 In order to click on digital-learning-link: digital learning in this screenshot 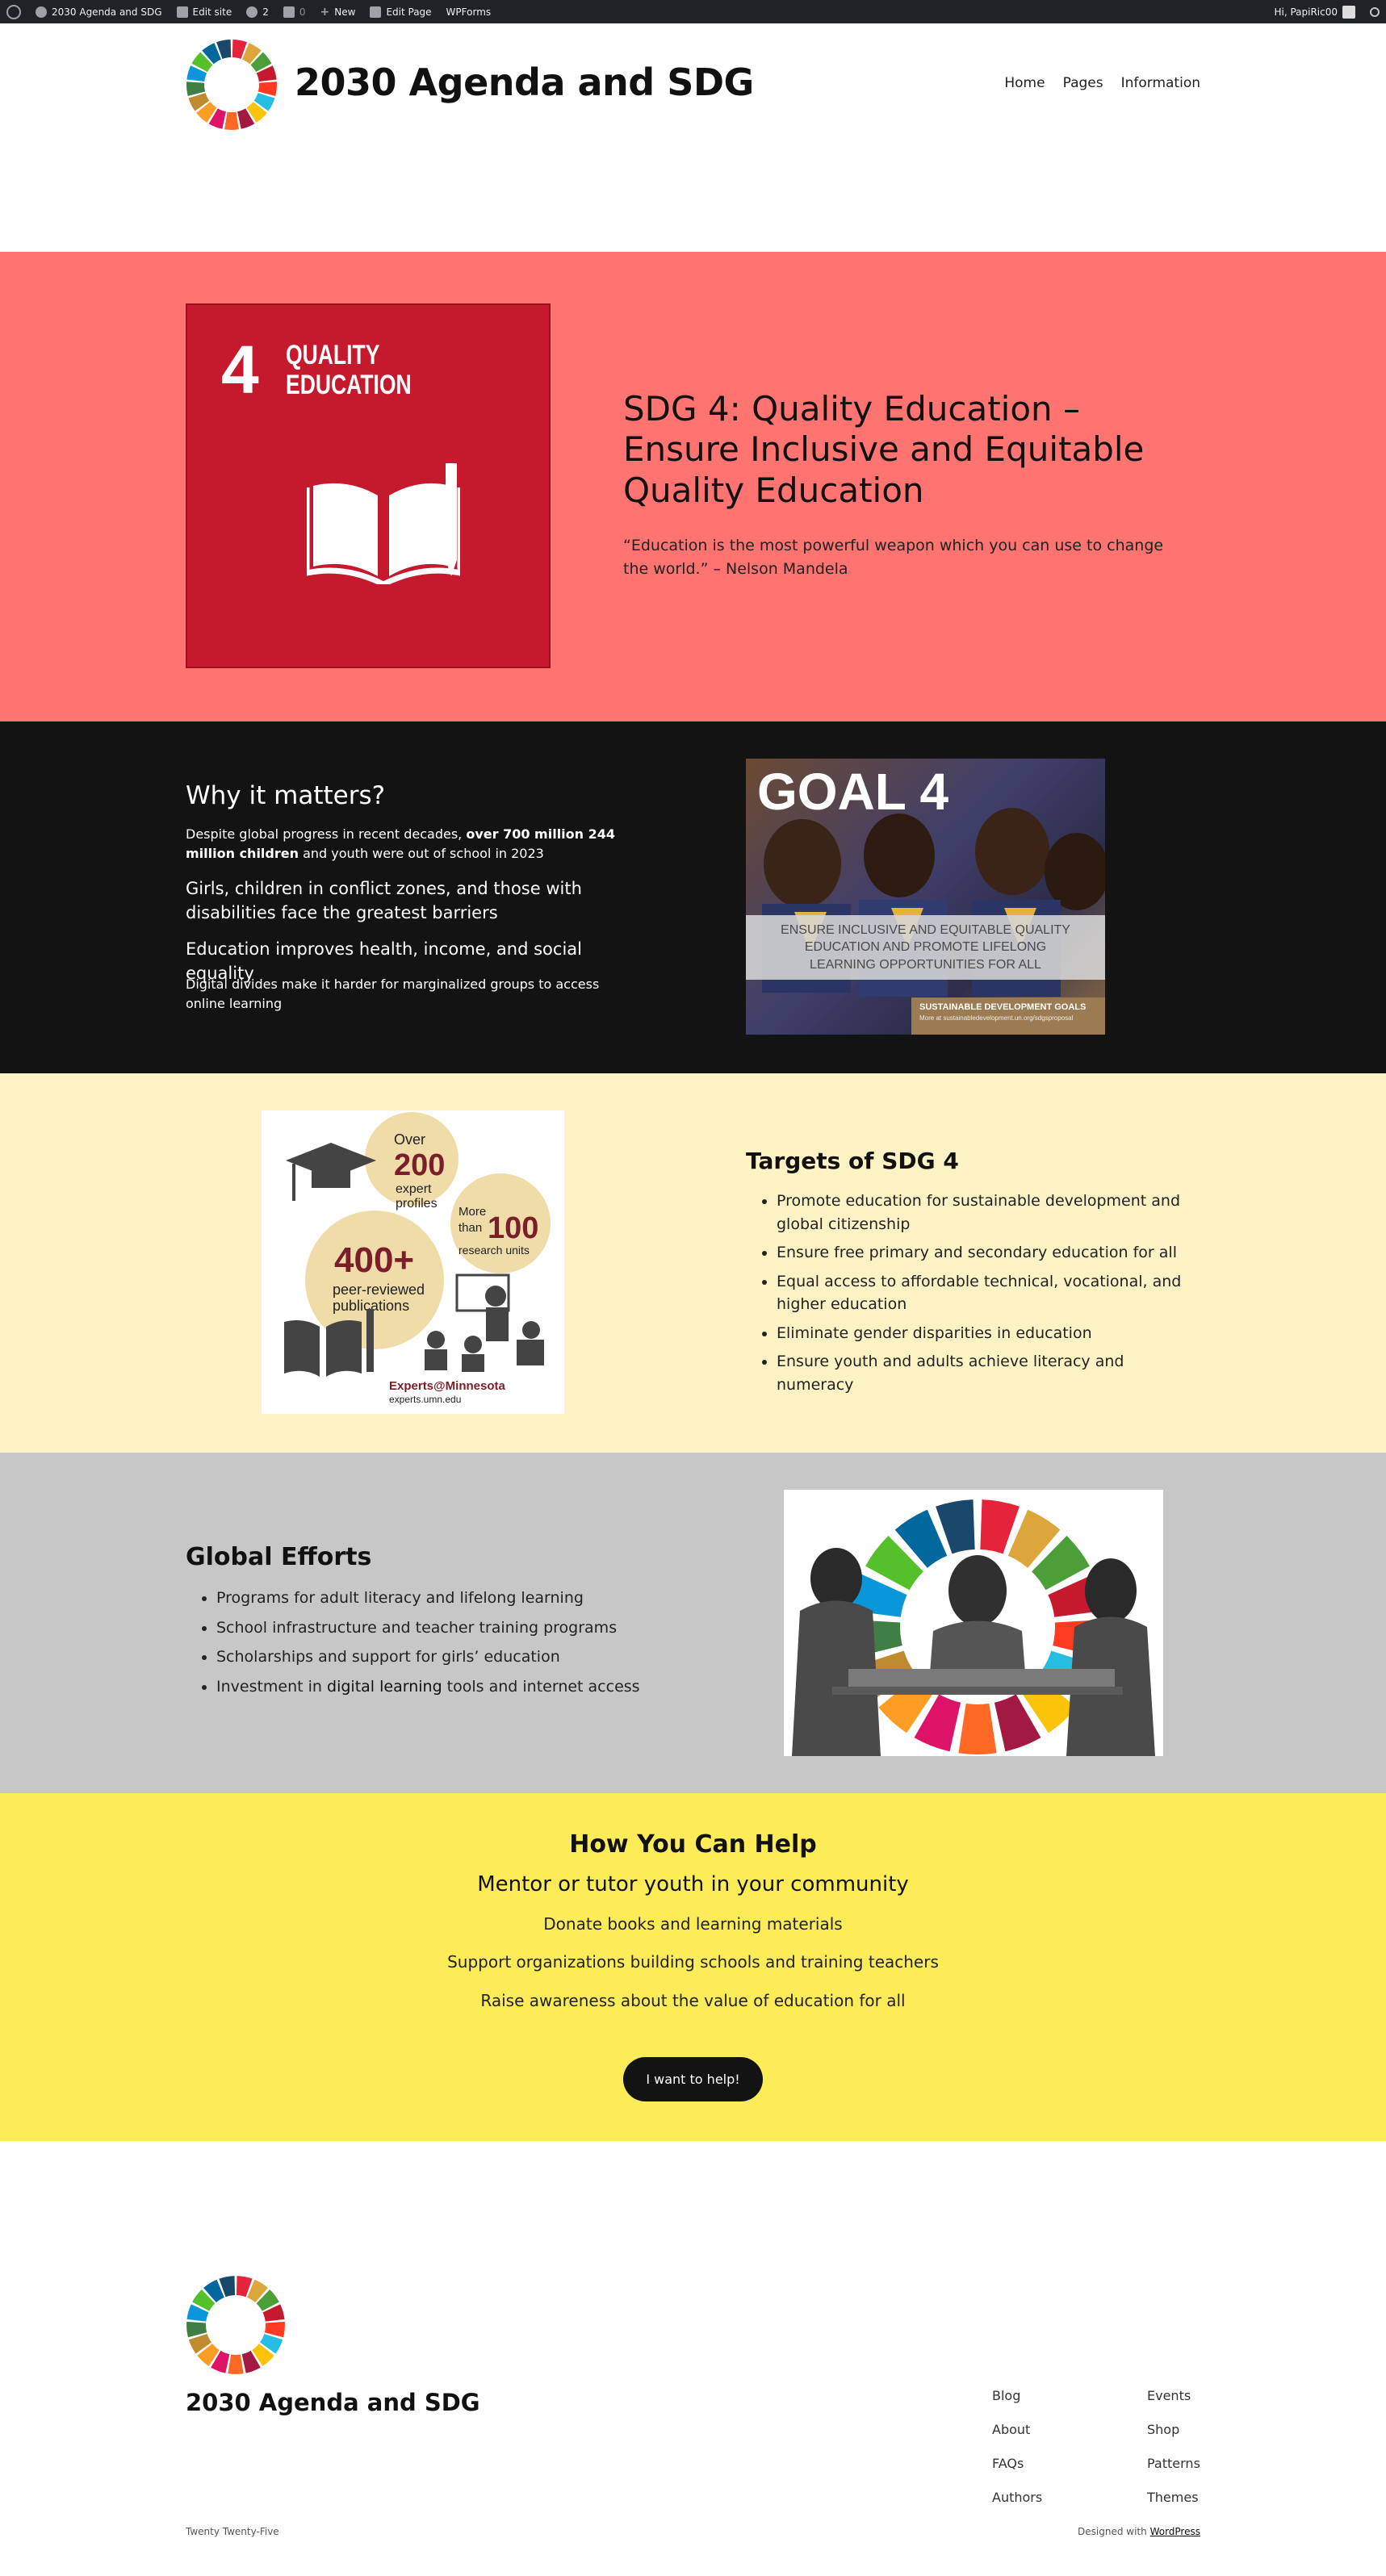, I will do `click(384, 1687)`.